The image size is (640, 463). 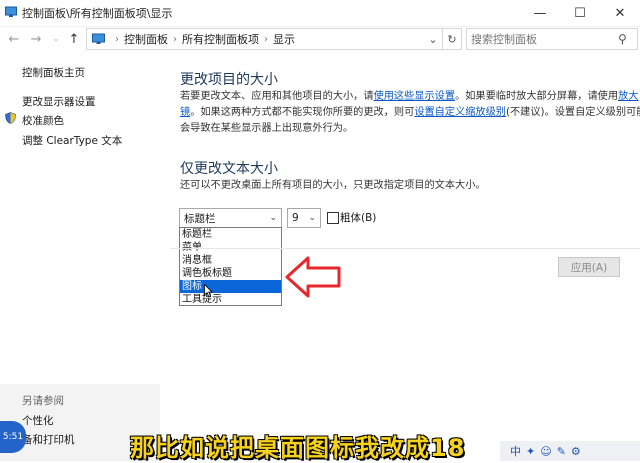 What do you see at coordinates (277, 96) in the screenshot?
I see `description-text: 若要更改文本、应用和其他项目的大小，请` at bounding box center [277, 96].